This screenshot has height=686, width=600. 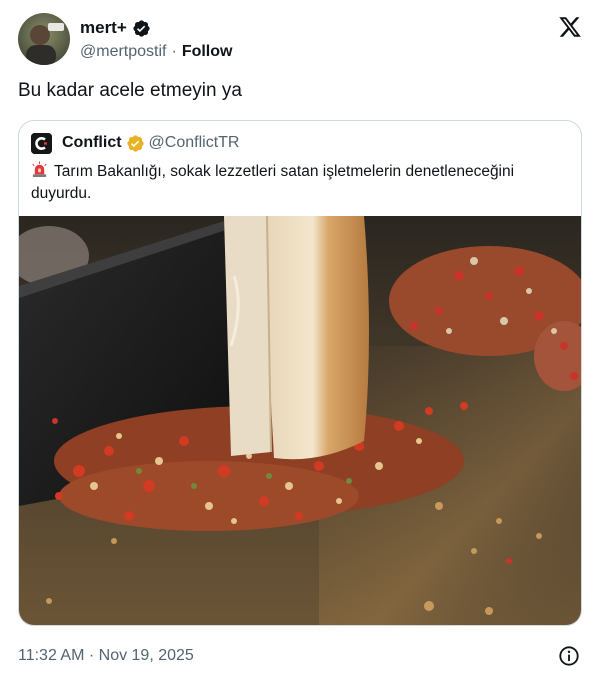 I want to click on avatar, so click(x=44, y=39).